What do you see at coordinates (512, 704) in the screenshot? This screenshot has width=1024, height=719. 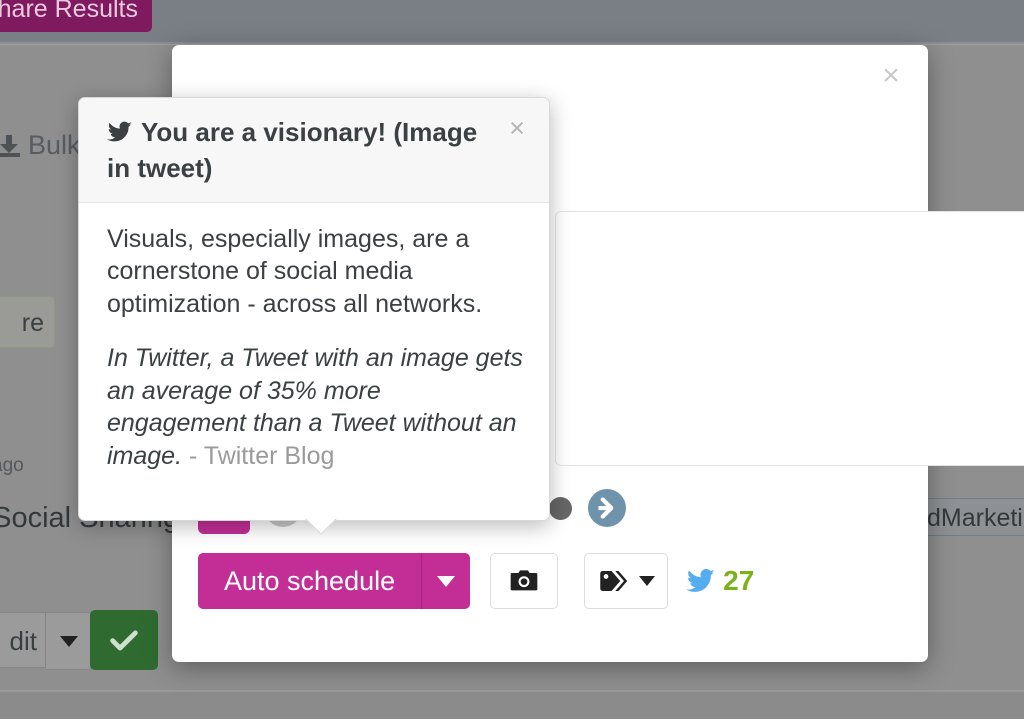 I see `background-footer-bar` at bounding box center [512, 704].